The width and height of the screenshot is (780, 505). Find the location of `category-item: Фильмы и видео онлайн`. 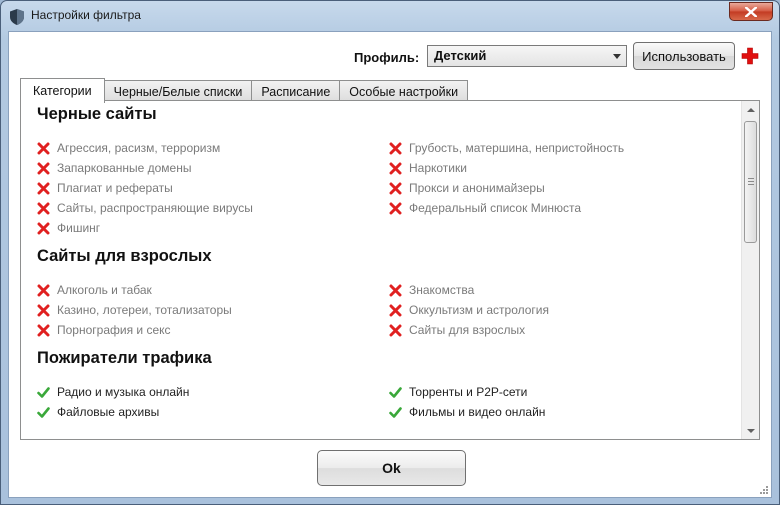

category-item: Фильмы и видео онлайн is located at coordinates (467, 412).